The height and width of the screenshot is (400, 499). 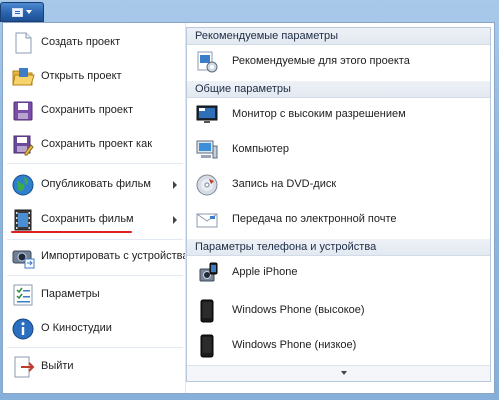 I want to click on option-windows-phone-low-label: Windows Phone (низкое), so click(x=294, y=345).